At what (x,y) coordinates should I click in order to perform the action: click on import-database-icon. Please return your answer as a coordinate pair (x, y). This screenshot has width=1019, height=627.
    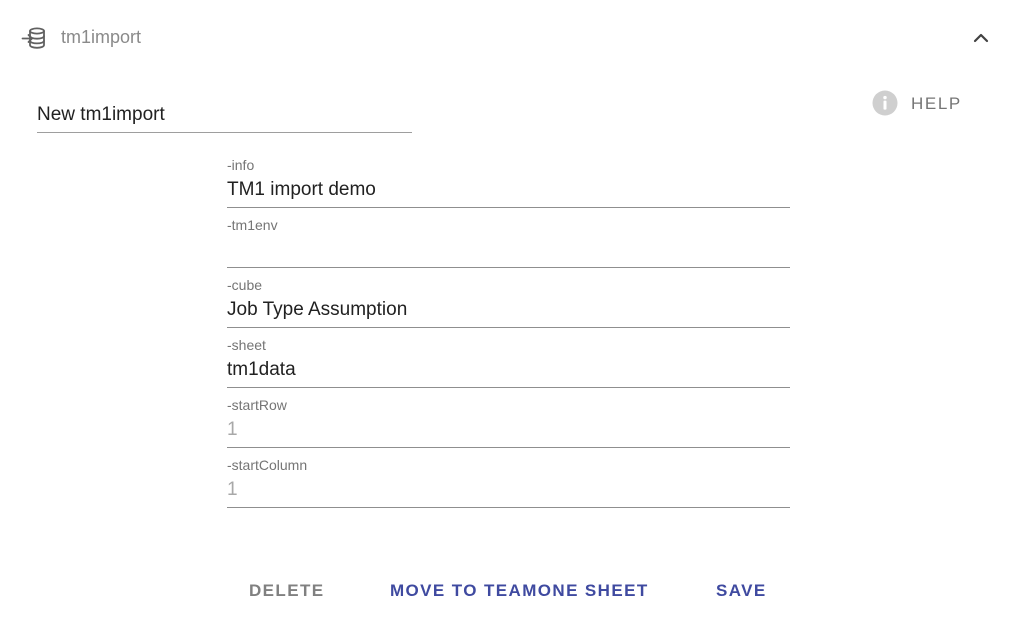
    Looking at the image, I should click on (34, 38).